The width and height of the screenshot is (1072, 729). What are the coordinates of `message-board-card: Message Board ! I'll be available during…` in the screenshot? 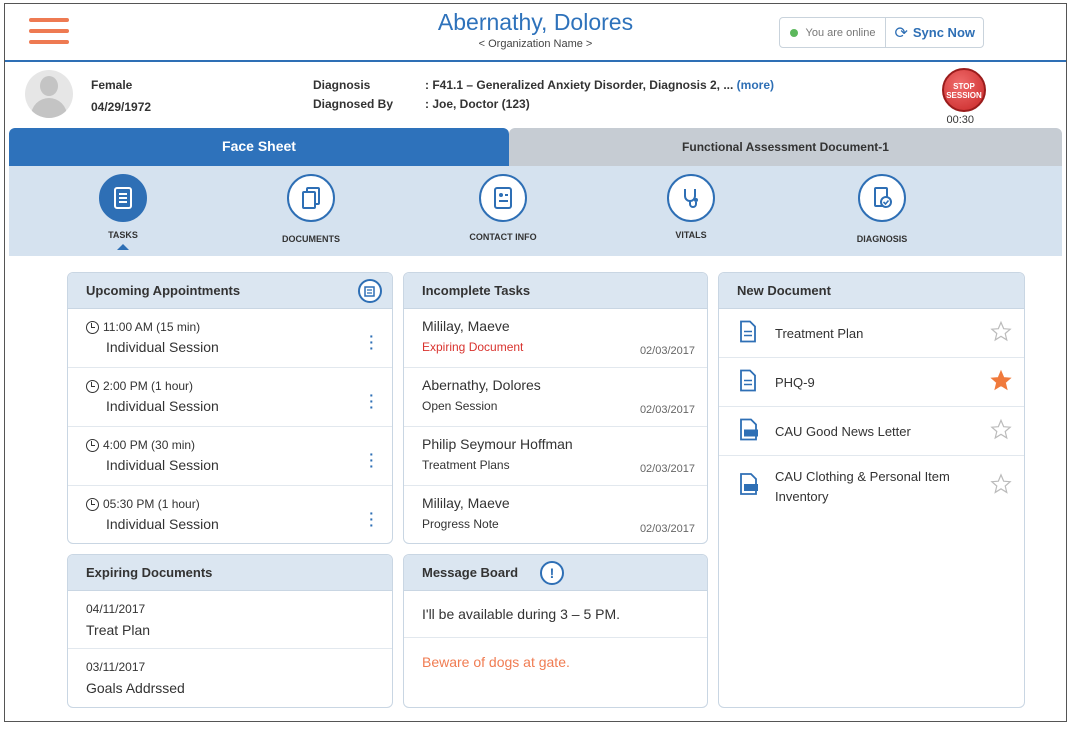 It's located at (555, 631).